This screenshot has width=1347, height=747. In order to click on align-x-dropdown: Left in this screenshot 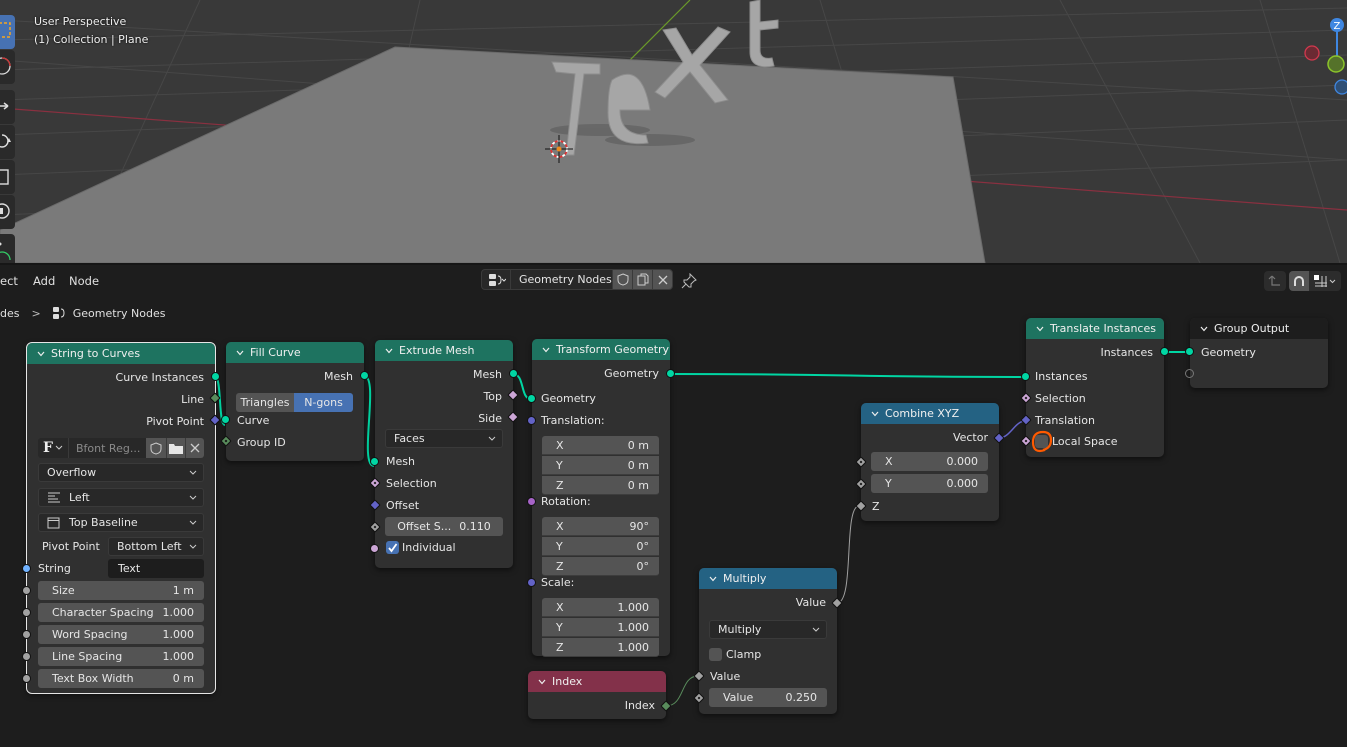, I will do `click(121, 497)`.